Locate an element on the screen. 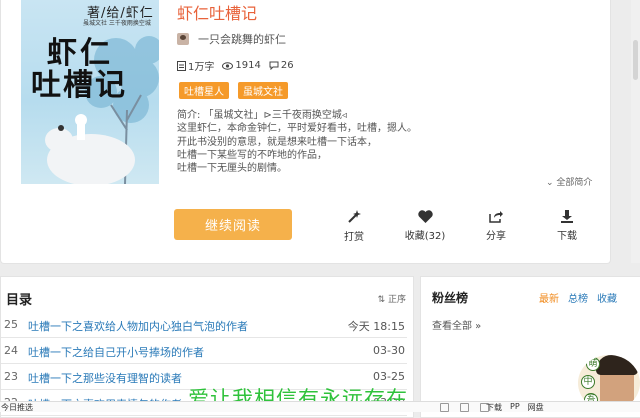  fans-tabs: 最新 总榜 收藏 is located at coordinates (578, 297).